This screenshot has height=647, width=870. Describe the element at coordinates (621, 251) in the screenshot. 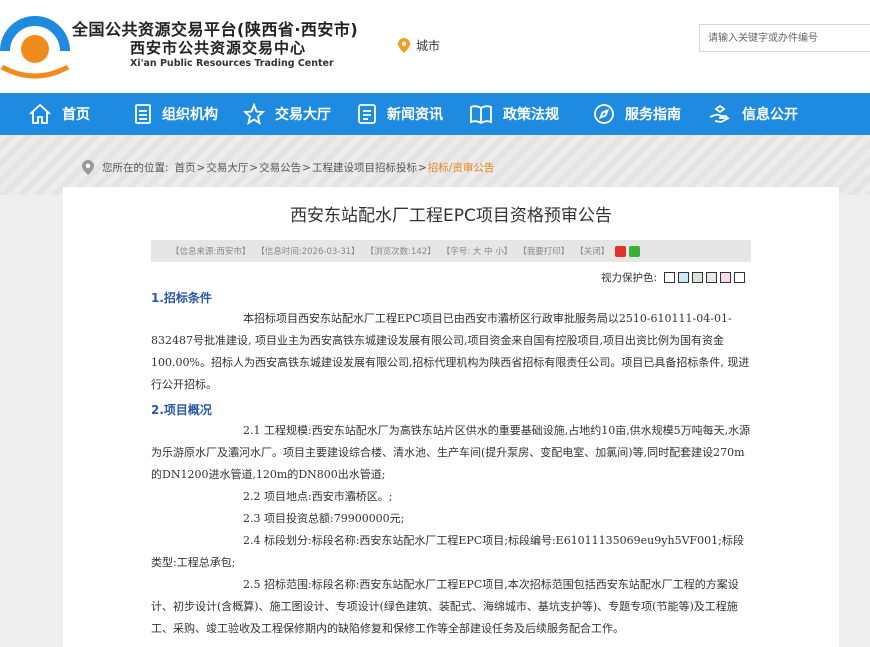

I see `weibo-share-icon` at that location.